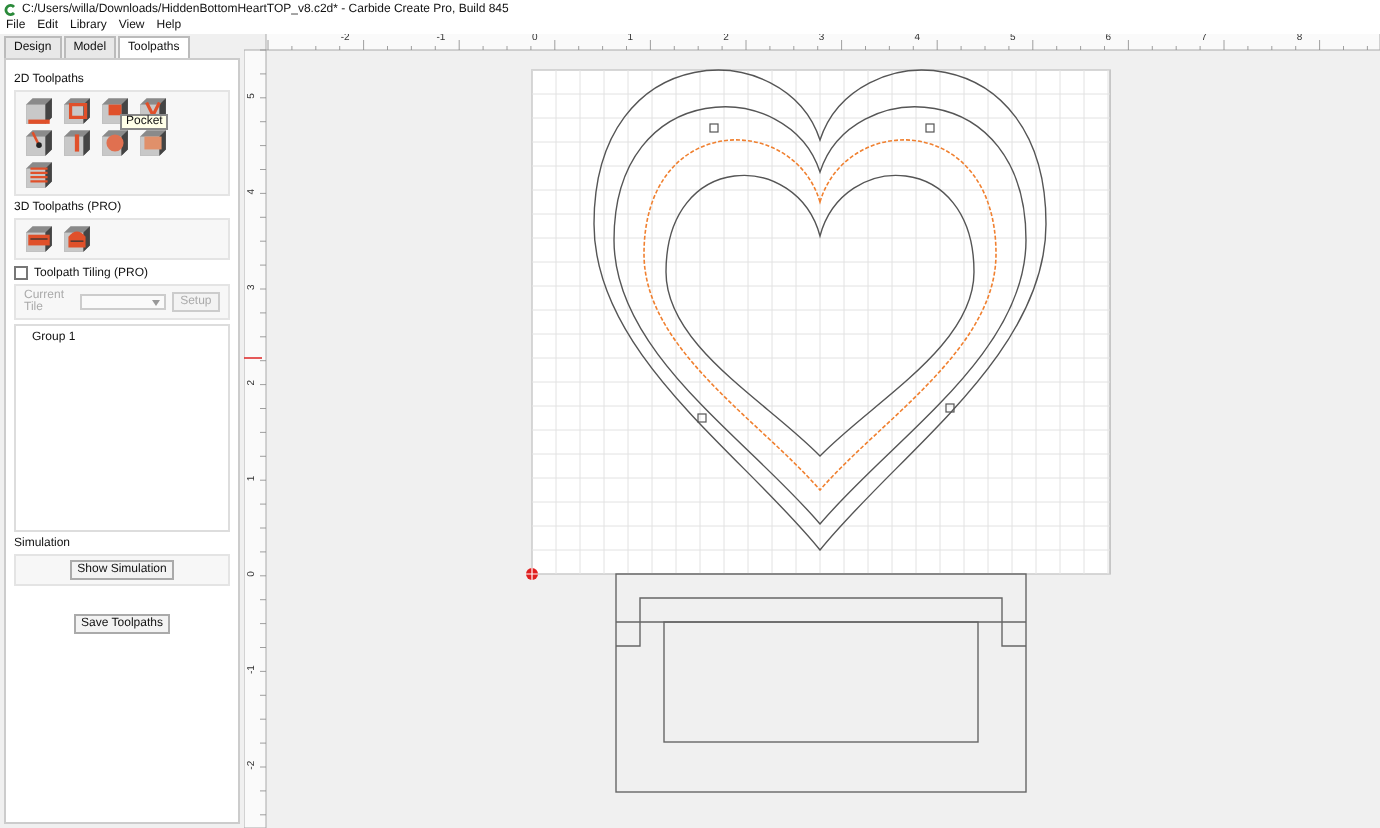 This screenshot has width=1380, height=828. Describe the element at coordinates (10, 9) in the screenshot. I see `app-logo-icon` at that location.